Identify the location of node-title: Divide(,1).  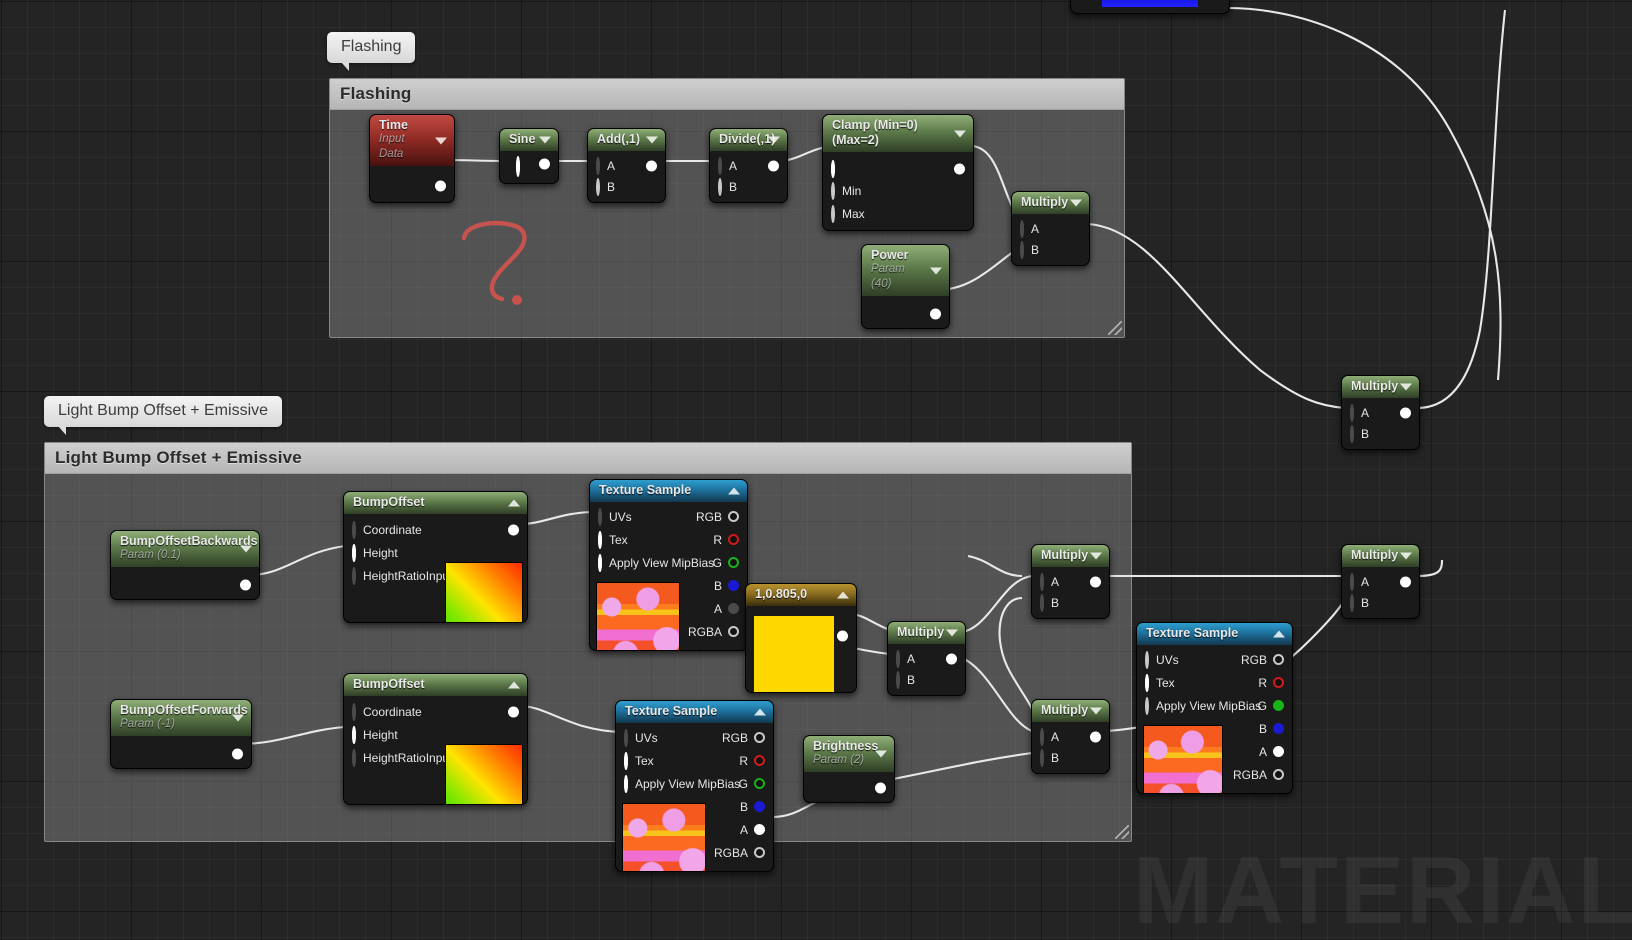
(748, 140).